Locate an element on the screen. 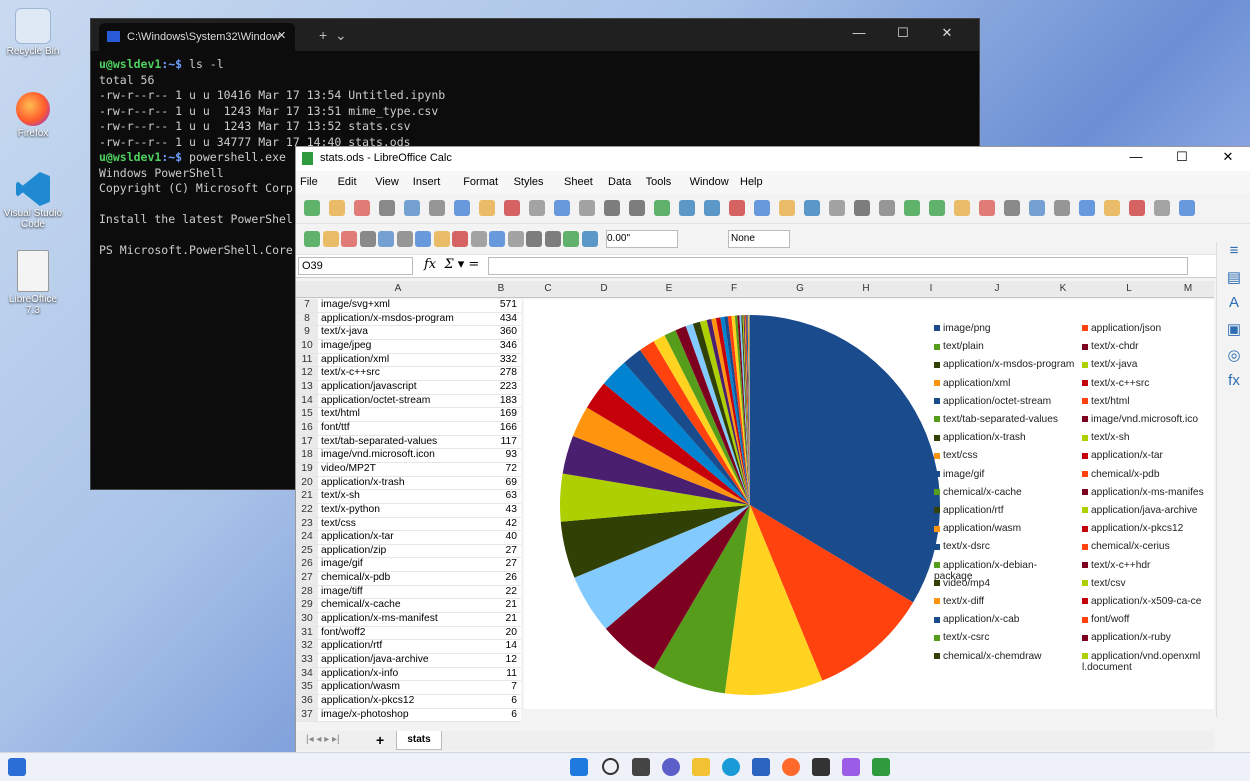 The height and width of the screenshot is (781, 1250). table-row: 20application/x-trash69 is located at coordinates (408, 484).